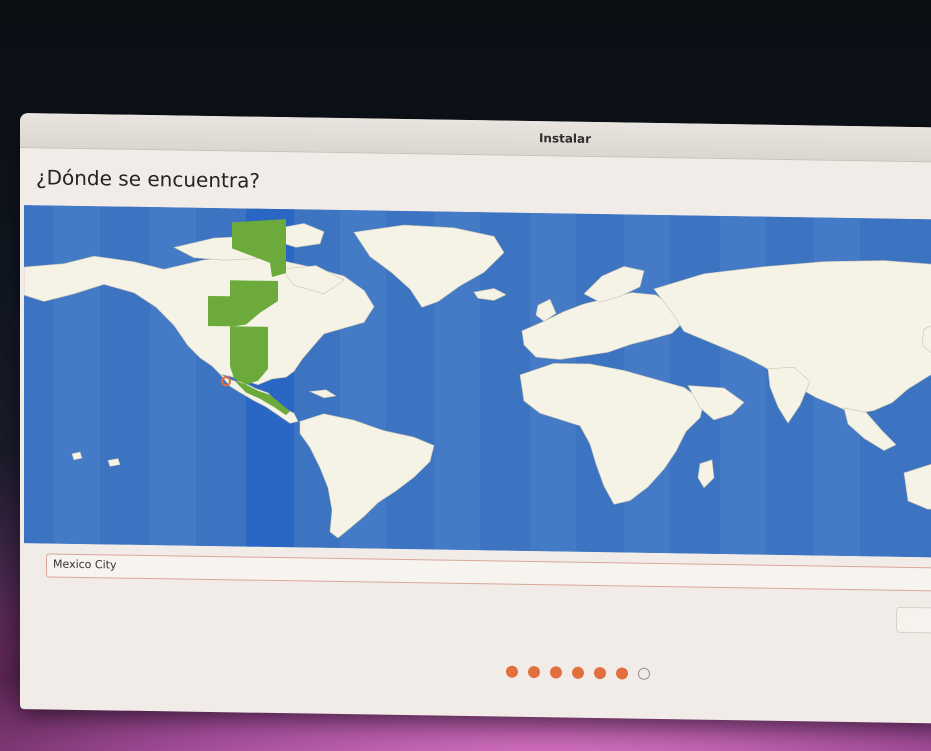 The width and height of the screenshot is (931, 751). Describe the element at coordinates (492, 571) in the screenshot. I see `location-input` at that location.